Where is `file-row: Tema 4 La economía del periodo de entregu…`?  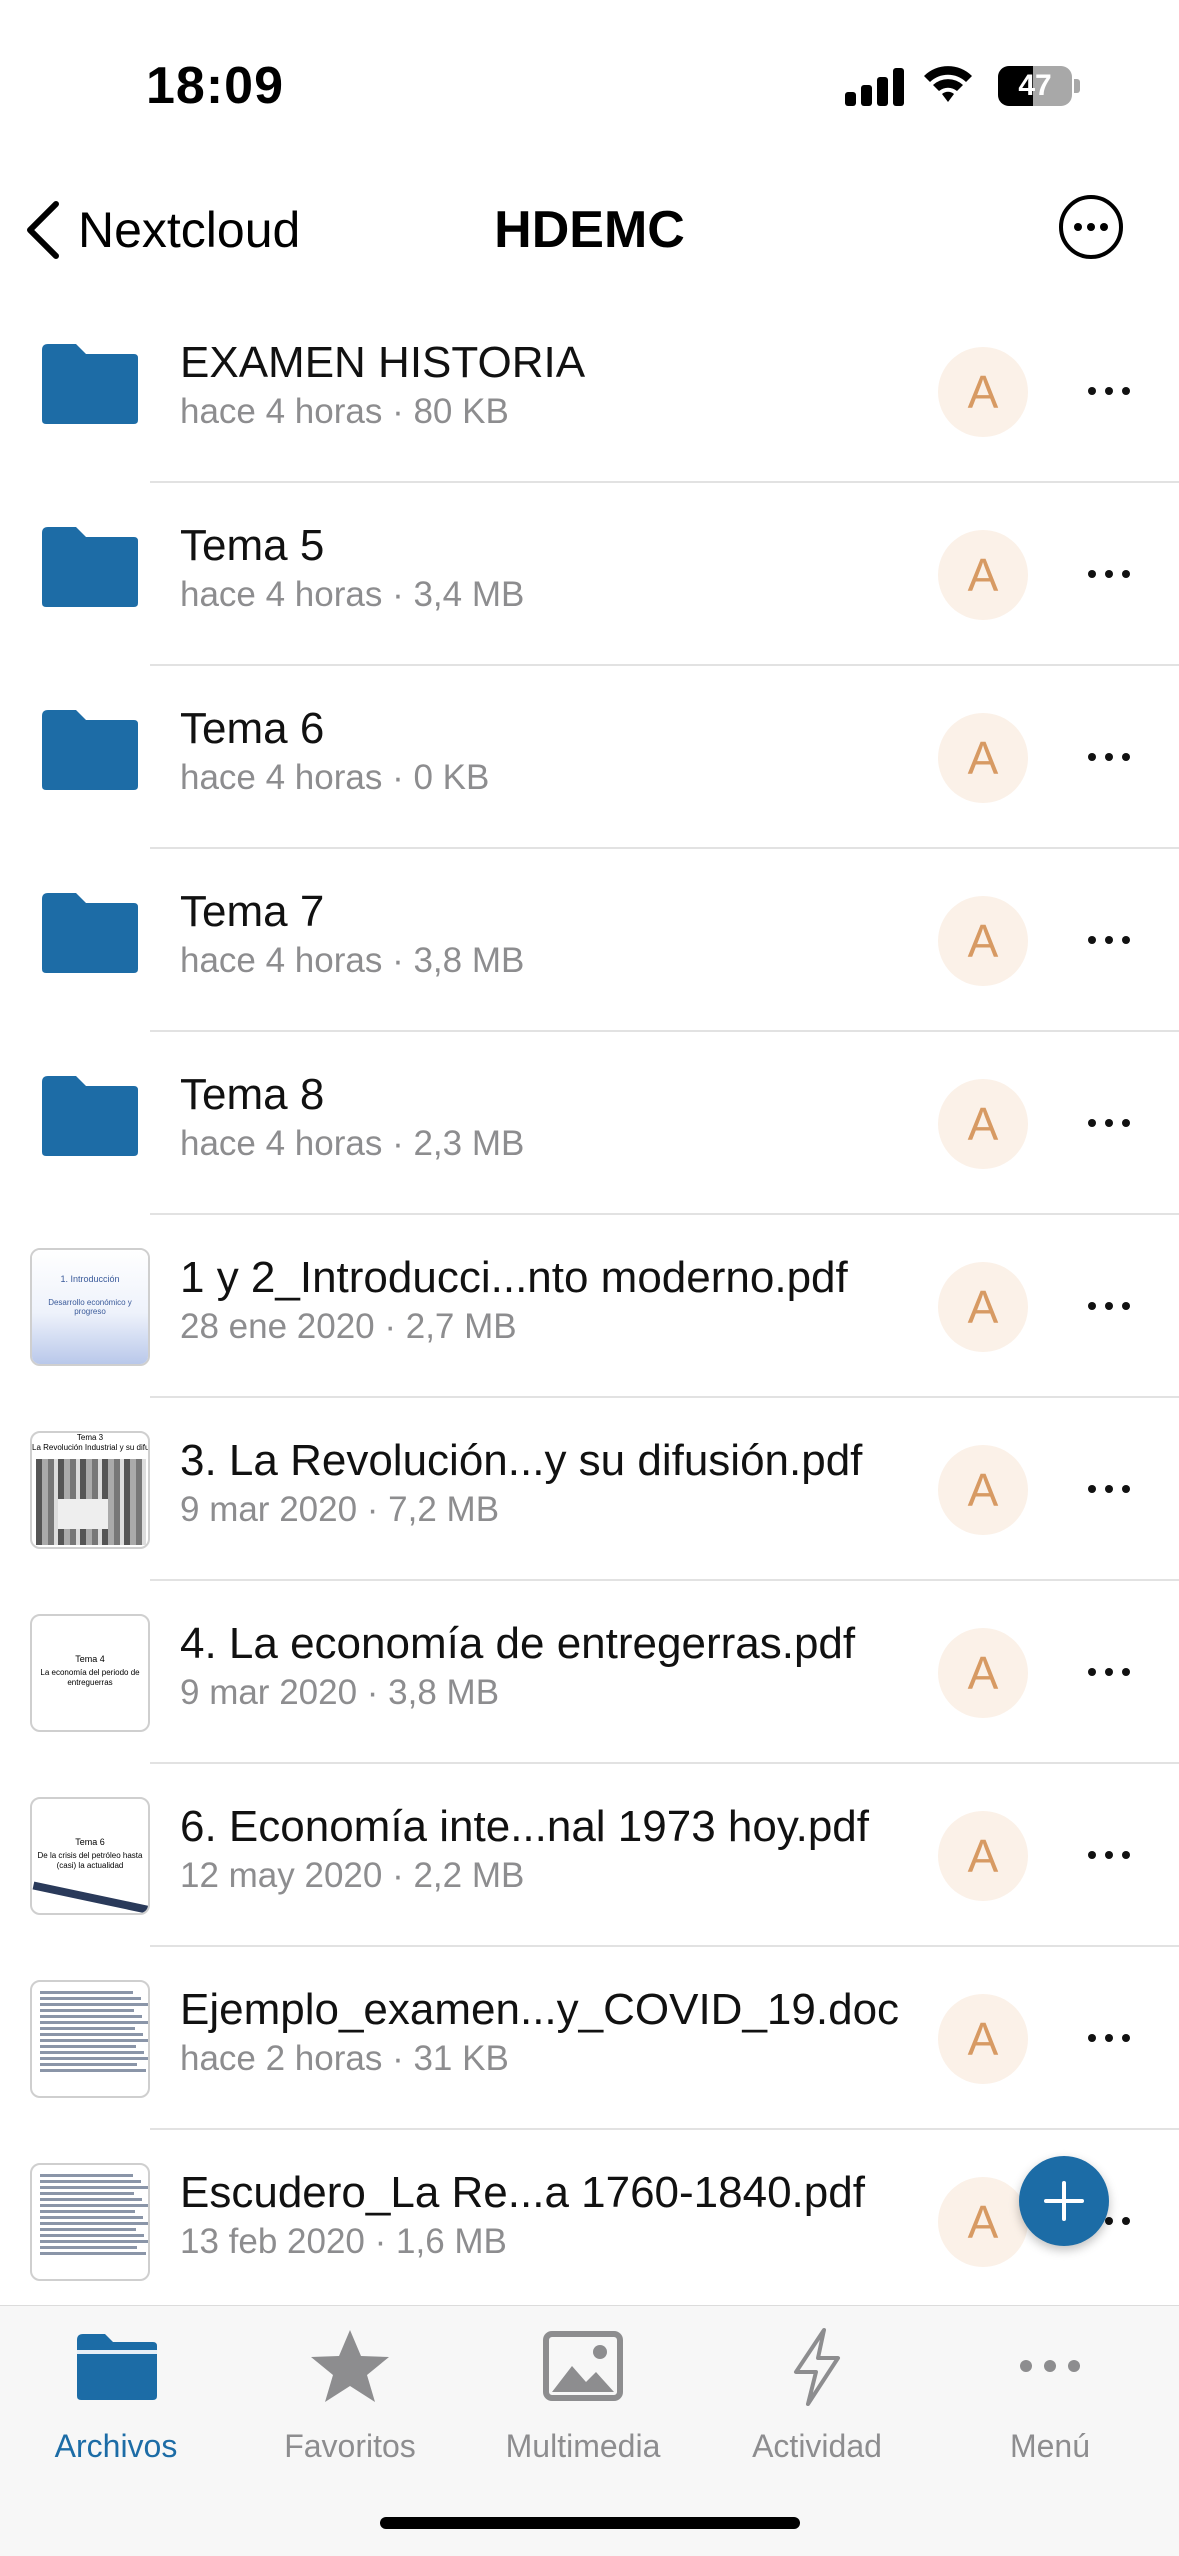
file-row: Tema 4 La economía del periodo de entregu… is located at coordinates (589, 1672).